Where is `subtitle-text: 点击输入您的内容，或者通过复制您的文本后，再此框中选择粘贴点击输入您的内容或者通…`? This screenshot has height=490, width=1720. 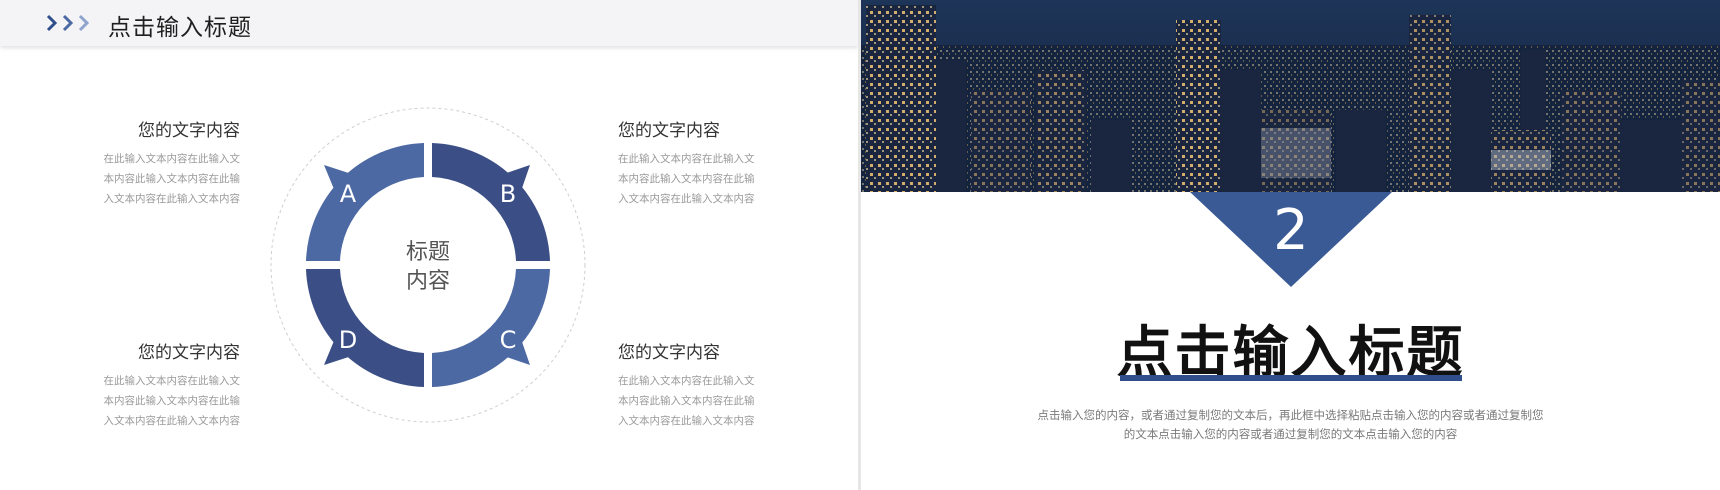 subtitle-text: 点击输入您的内容，或者通过复制您的文本后，再此框中选择粘贴点击输入您的内容或者通… is located at coordinates (1290, 425).